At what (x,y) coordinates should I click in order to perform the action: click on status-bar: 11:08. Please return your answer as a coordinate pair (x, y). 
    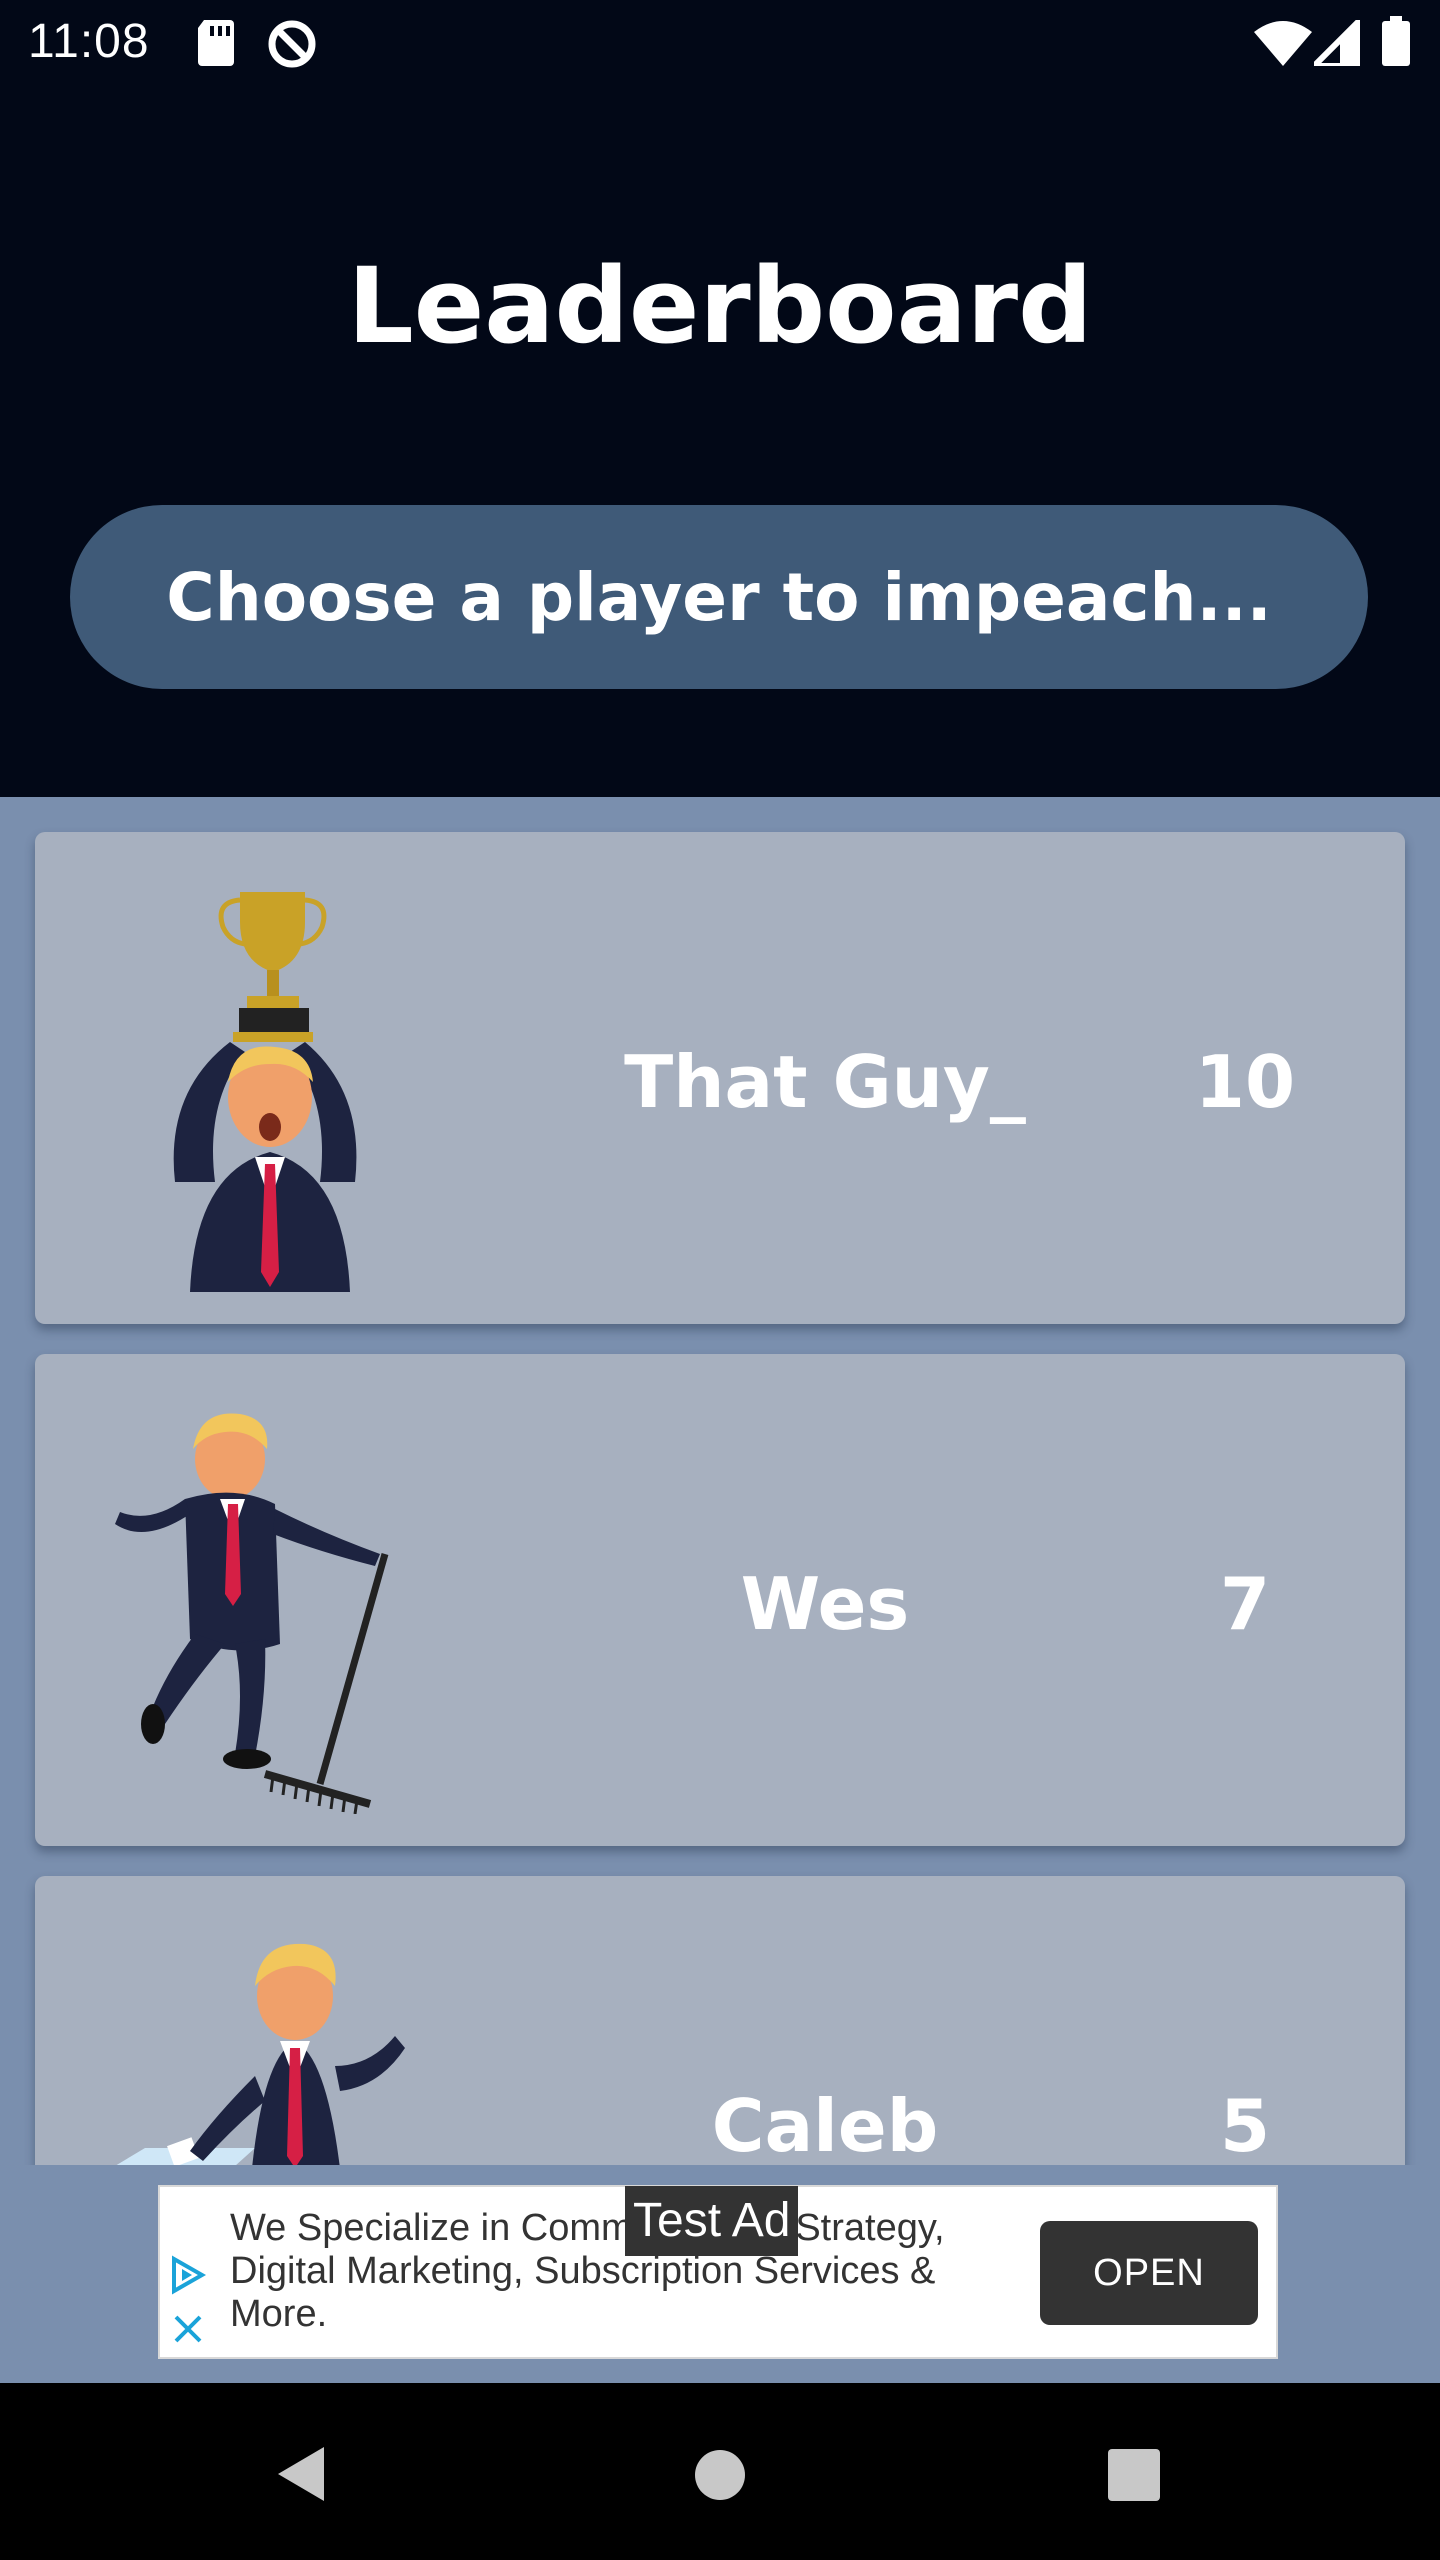
    Looking at the image, I should click on (720, 42).